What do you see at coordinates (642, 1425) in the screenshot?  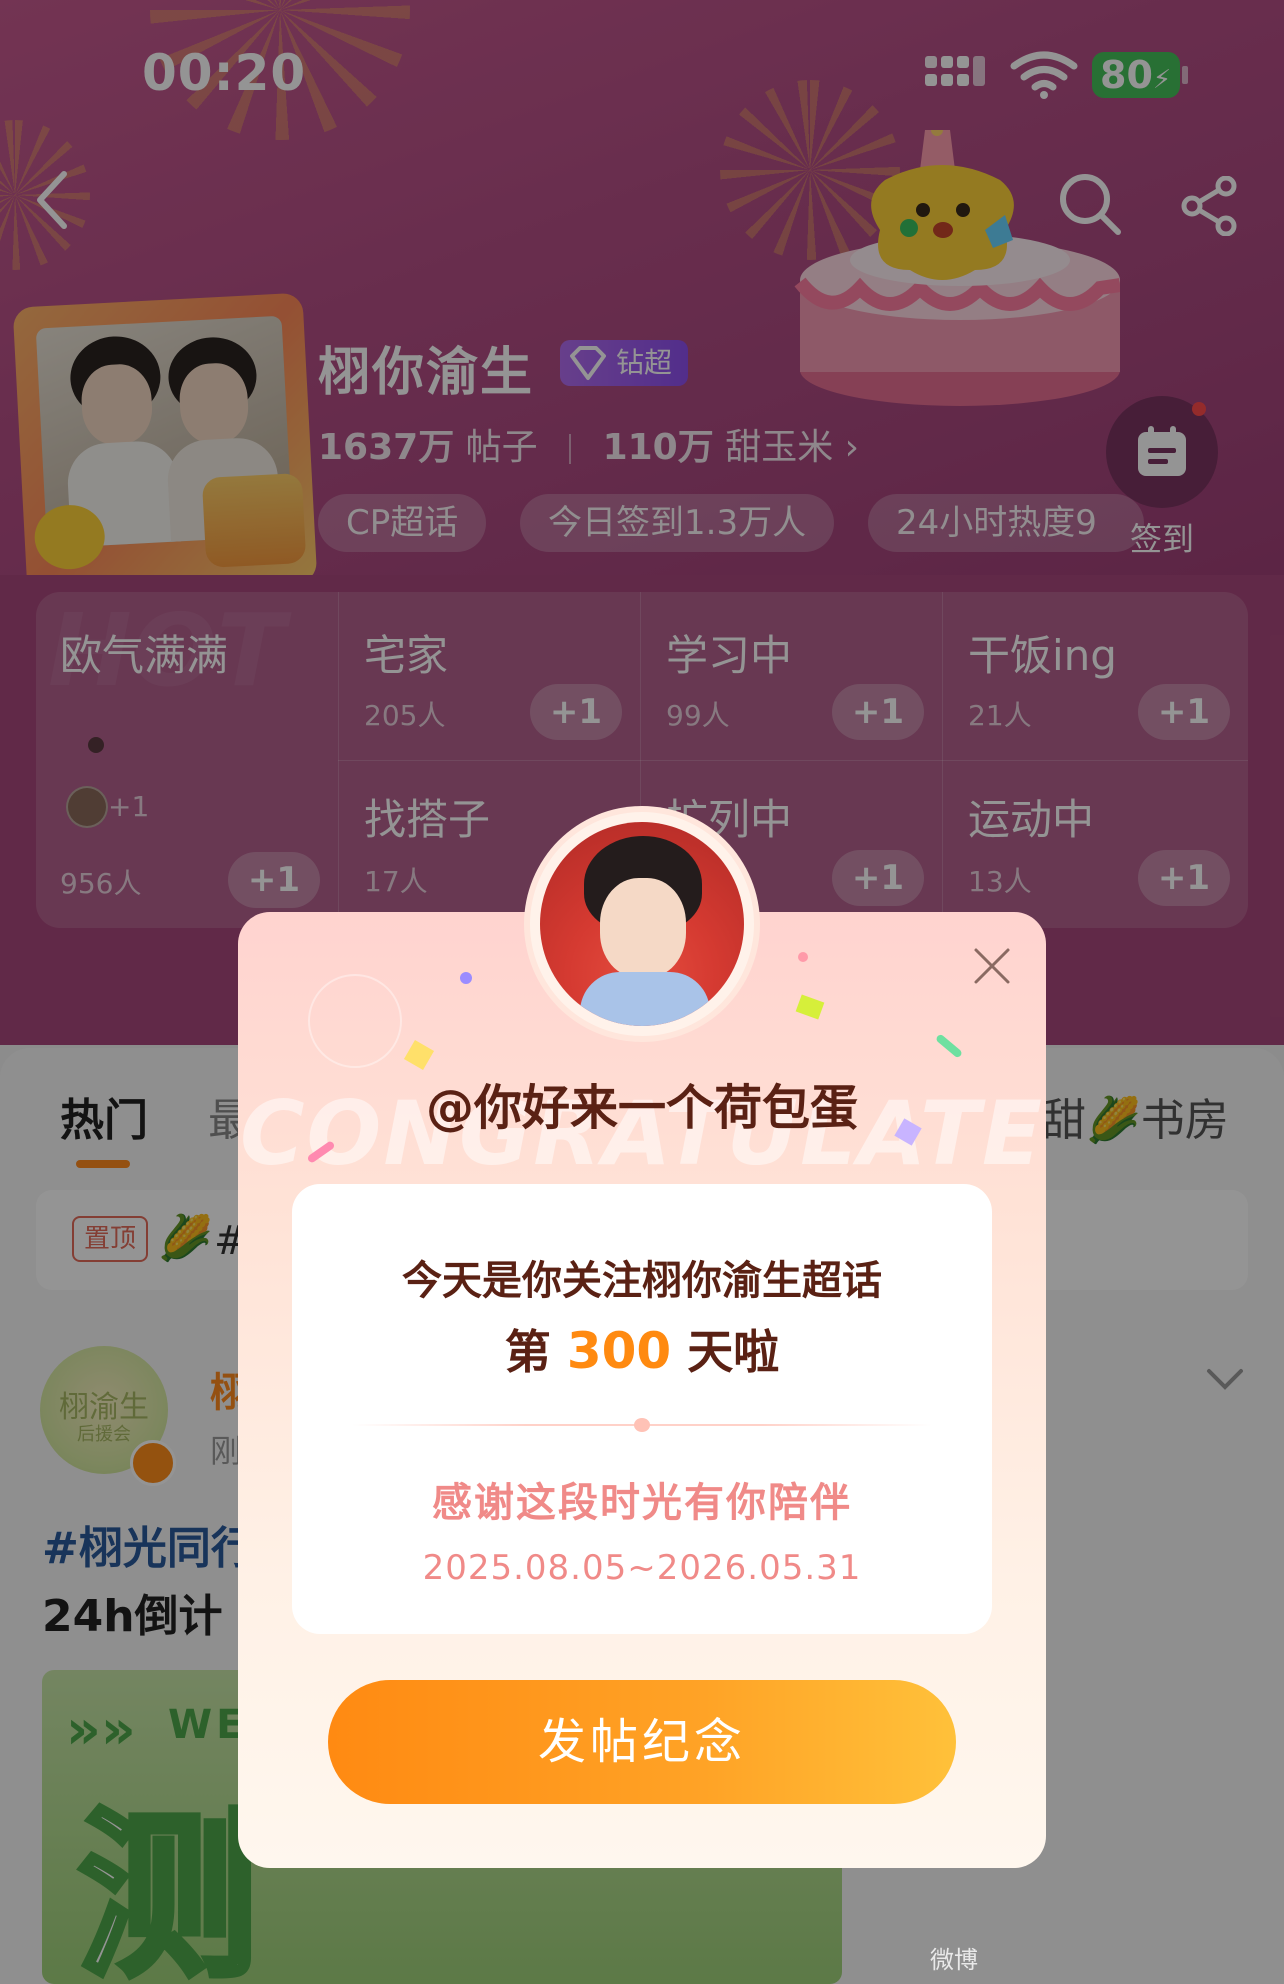 I see `heart-icon` at bounding box center [642, 1425].